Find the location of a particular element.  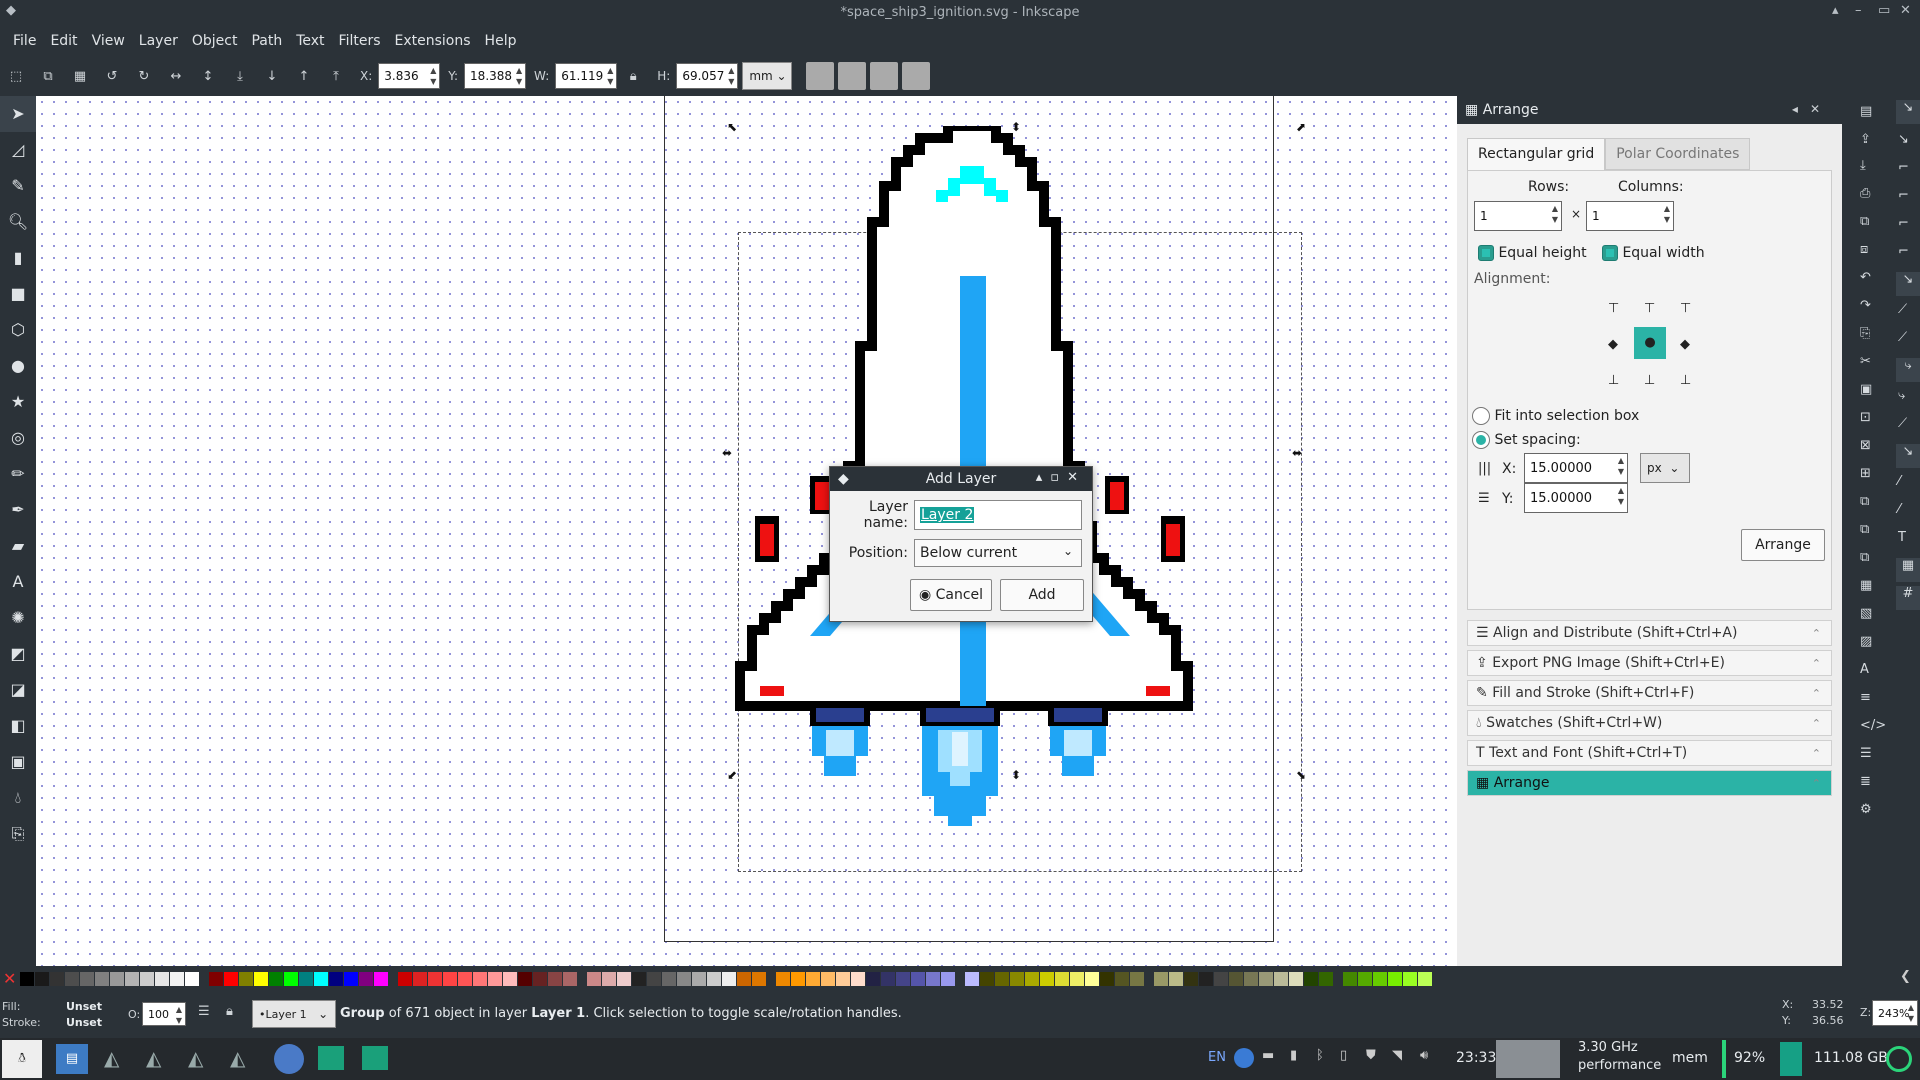

flip-vertical-icon: ↕ is located at coordinates (208, 76).